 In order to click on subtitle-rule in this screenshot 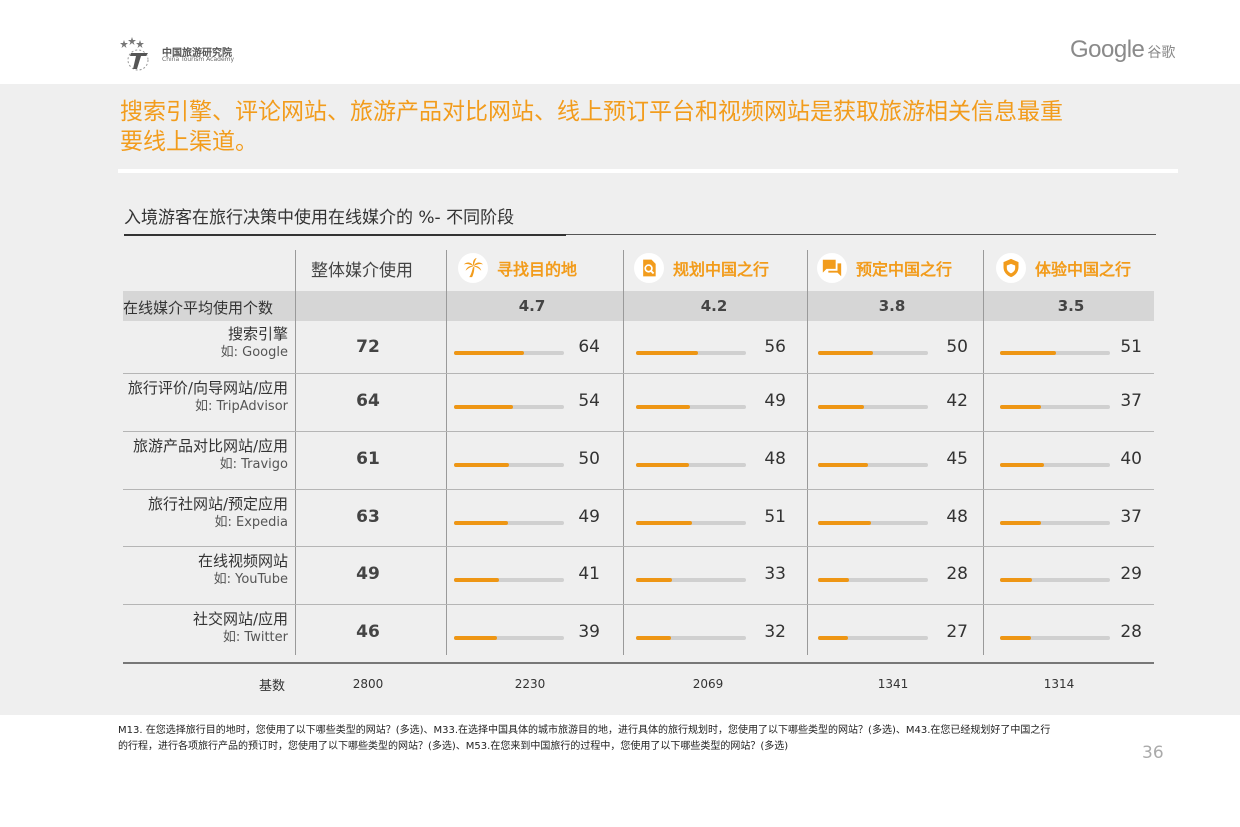, I will do `click(861, 234)`.